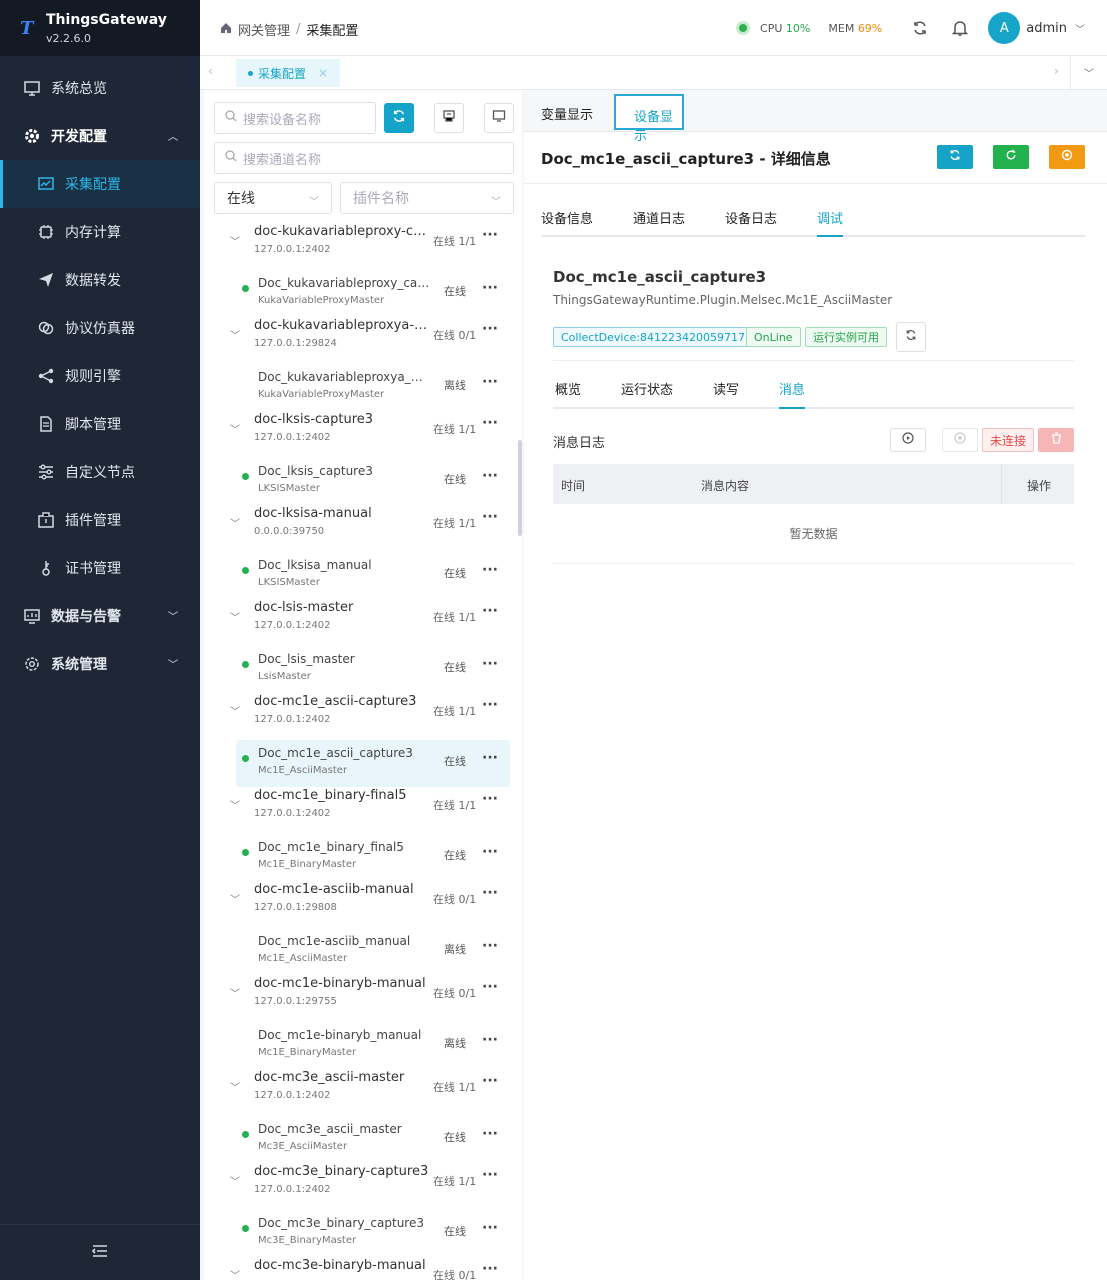 The image size is (1107, 1280). What do you see at coordinates (659, 222) in the screenshot?
I see `tab-channel-log: 通道日志` at bounding box center [659, 222].